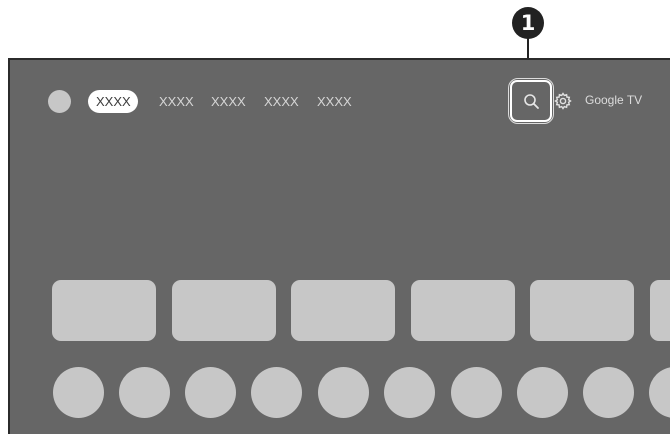 The width and height of the screenshot is (670, 434). I want to click on tab-4: XXXX, so click(281, 101).